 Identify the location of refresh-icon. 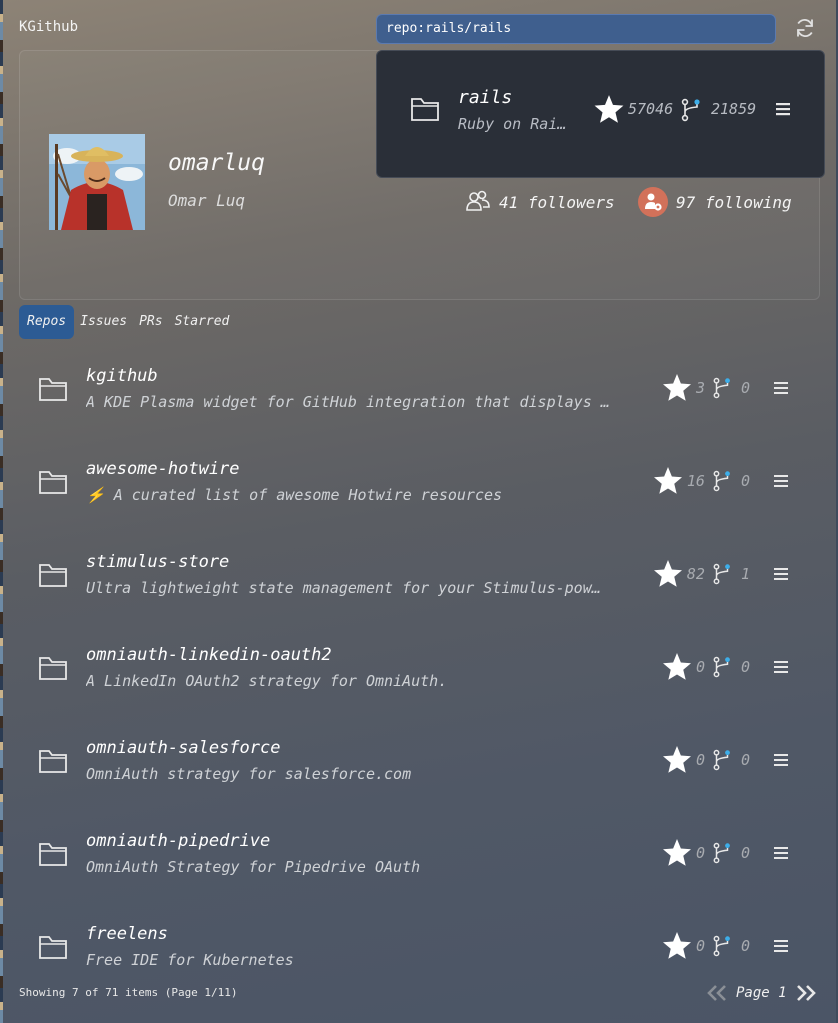
(805, 28).